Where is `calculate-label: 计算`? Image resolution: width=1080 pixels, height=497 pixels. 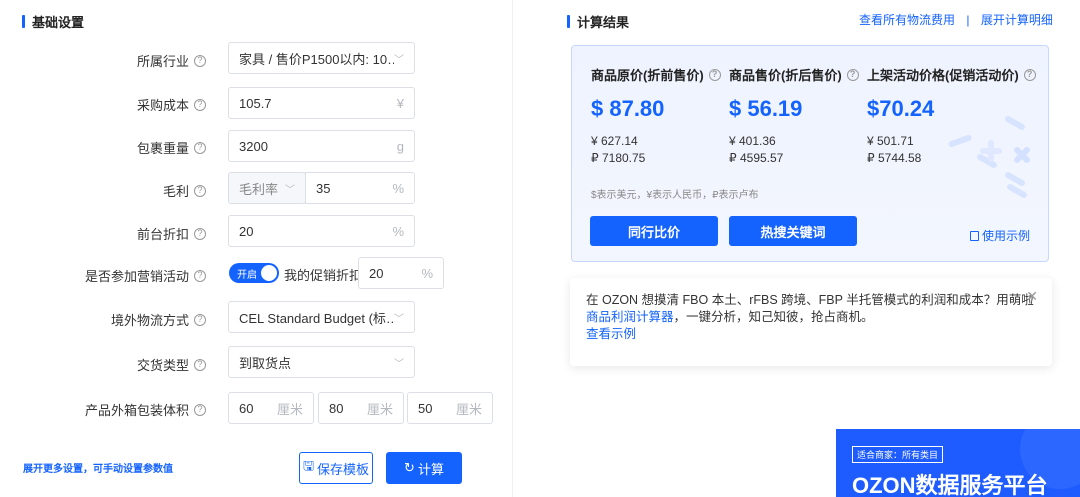
calculate-label: 计算 is located at coordinates (430, 469).